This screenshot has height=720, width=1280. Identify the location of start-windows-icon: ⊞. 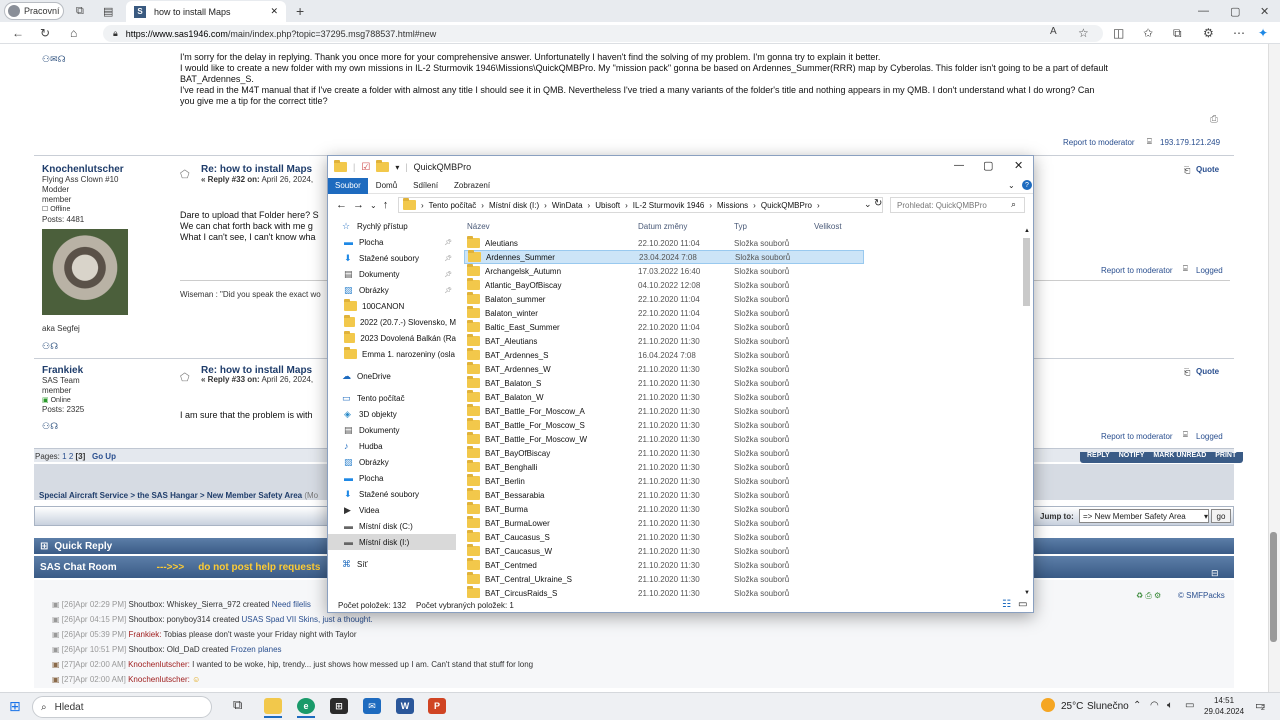
(15, 706).